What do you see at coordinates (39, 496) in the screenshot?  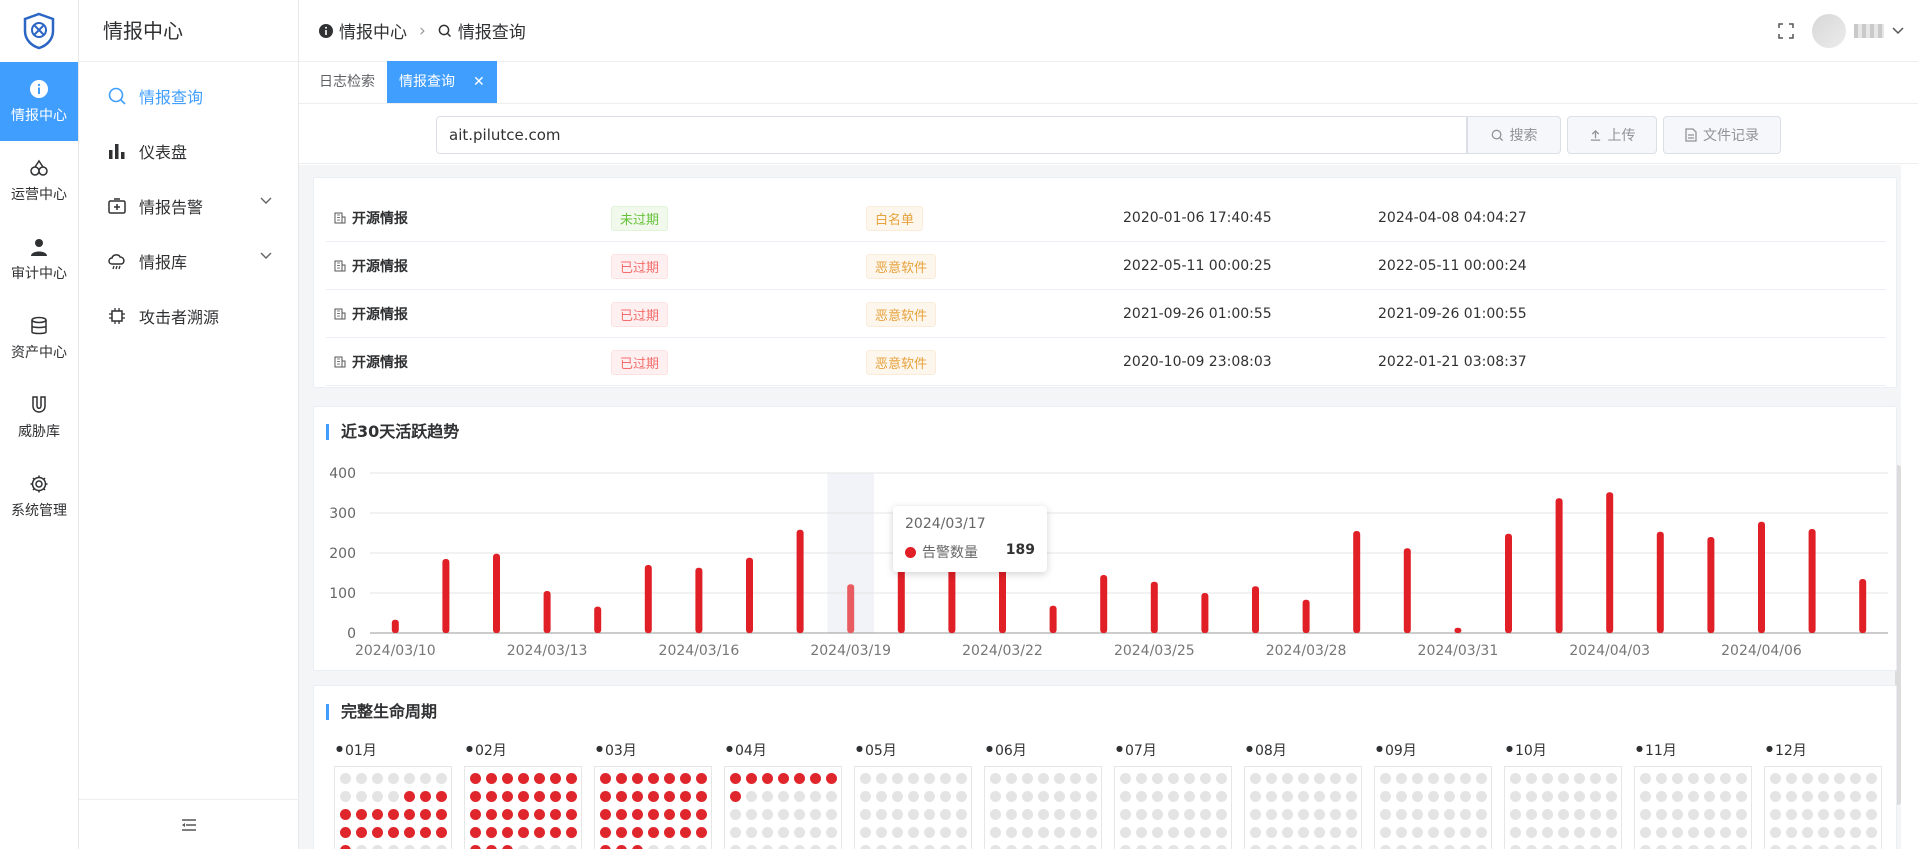 I see `rail-item-5: 系统管理` at bounding box center [39, 496].